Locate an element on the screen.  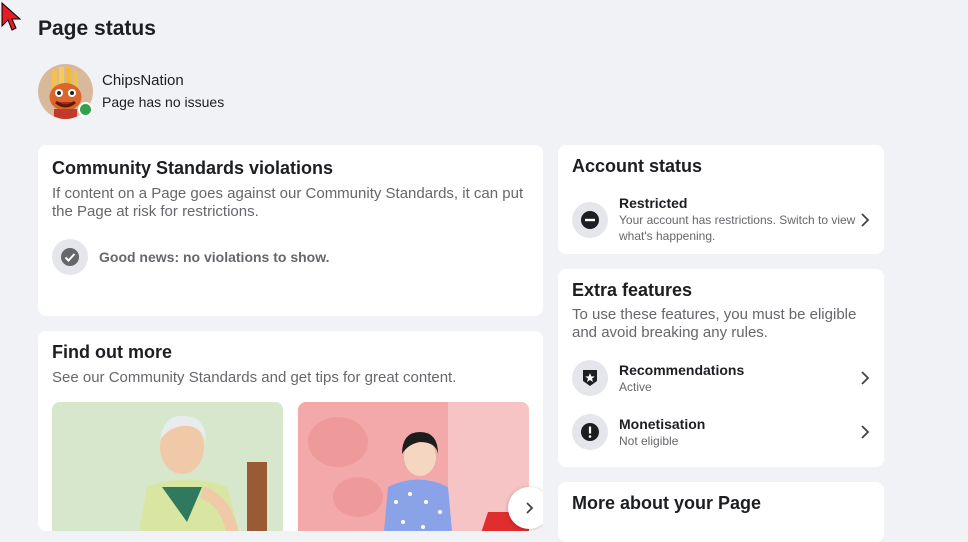
good-news-text: Good news: no violations to show. is located at coordinates (214, 257).